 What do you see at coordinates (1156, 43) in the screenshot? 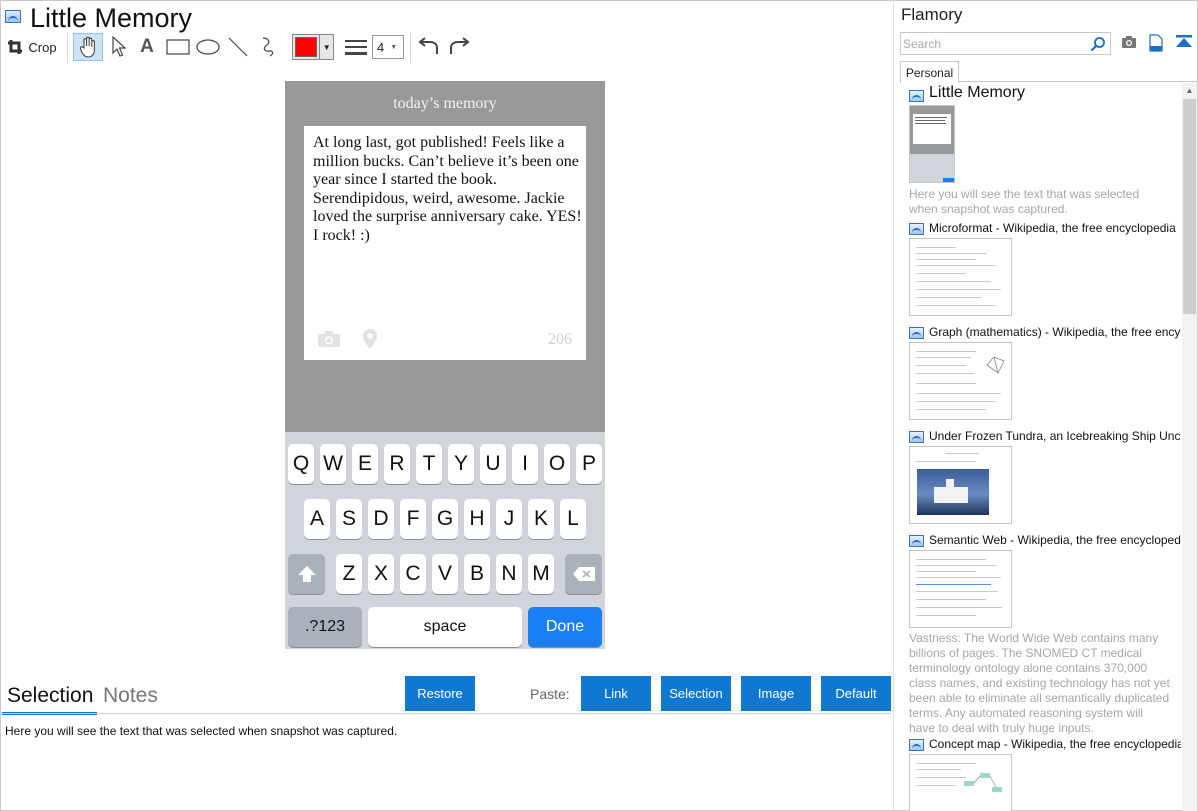
I see `document-icon` at bounding box center [1156, 43].